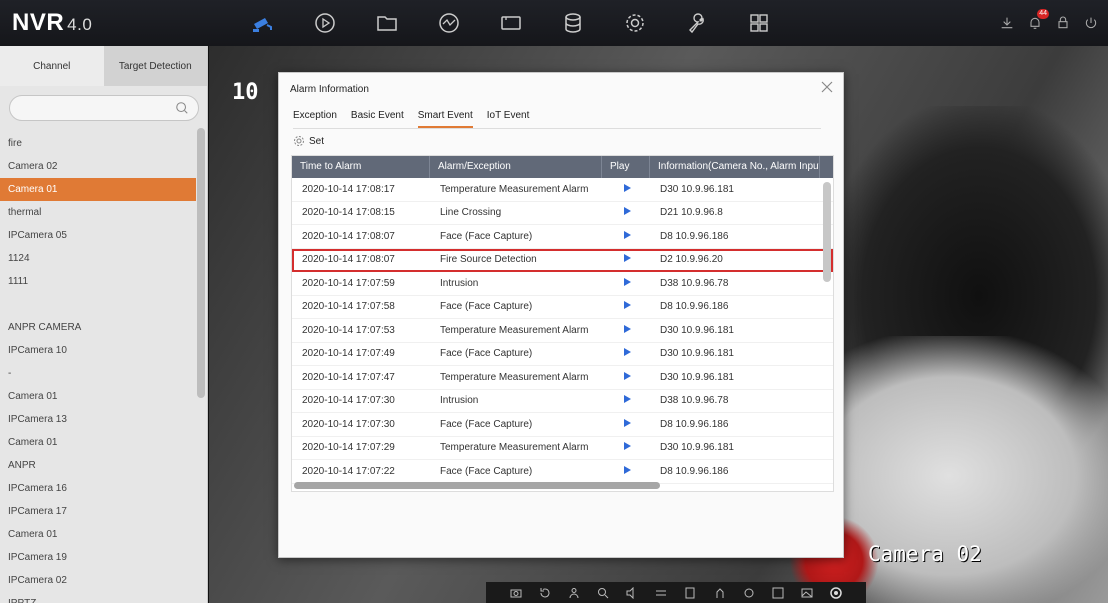 The width and height of the screenshot is (1108, 603). What do you see at coordinates (545, 593) in the screenshot?
I see `instant-playback-icon` at bounding box center [545, 593].